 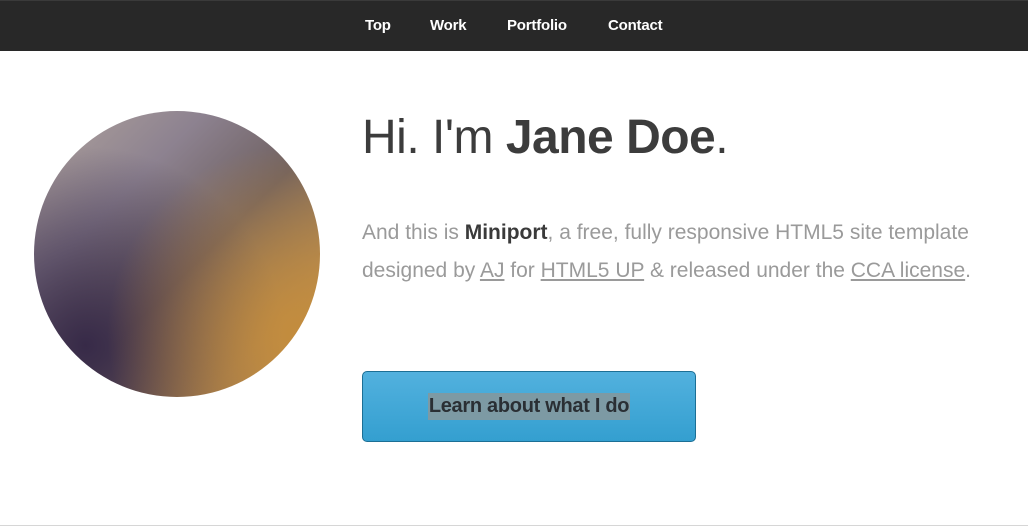 I want to click on learn-more-button: Learn about what I do, so click(x=529, y=406).